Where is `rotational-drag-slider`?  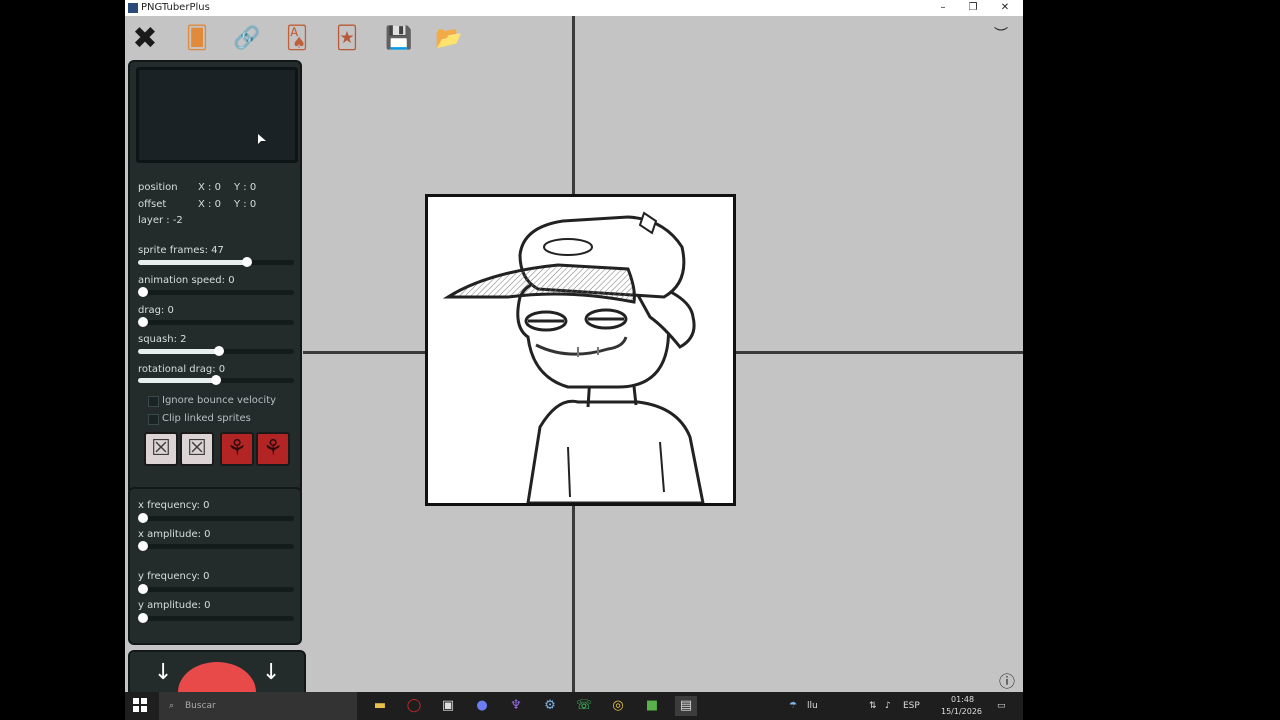 rotational-drag-slider is located at coordinates (216, 380).